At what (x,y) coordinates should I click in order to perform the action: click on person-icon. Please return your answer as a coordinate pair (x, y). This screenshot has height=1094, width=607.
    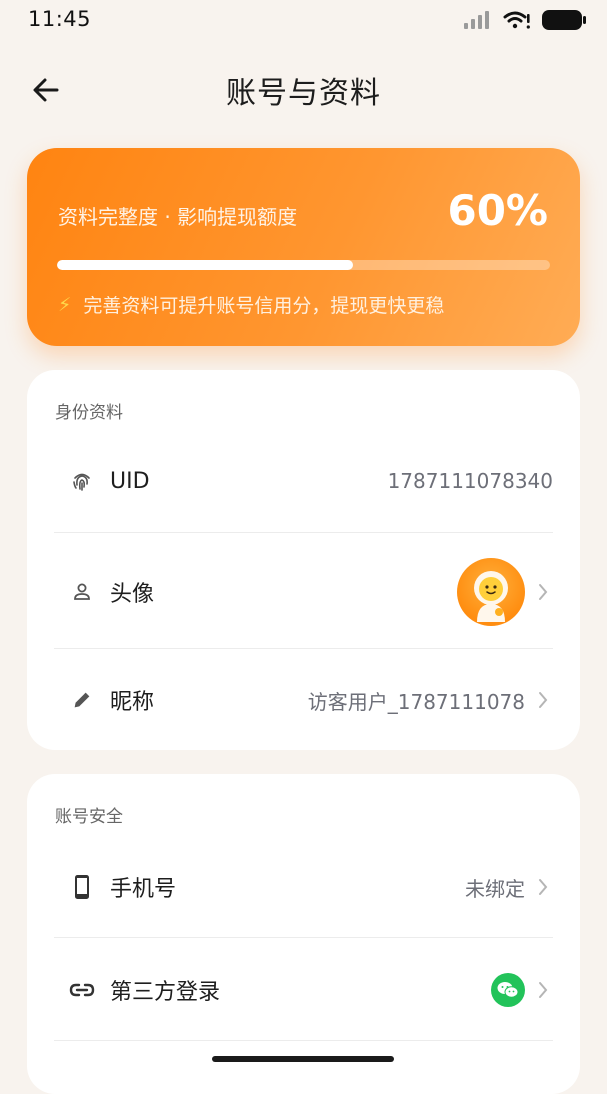
    Looking at the image, I should click on (82, 592).